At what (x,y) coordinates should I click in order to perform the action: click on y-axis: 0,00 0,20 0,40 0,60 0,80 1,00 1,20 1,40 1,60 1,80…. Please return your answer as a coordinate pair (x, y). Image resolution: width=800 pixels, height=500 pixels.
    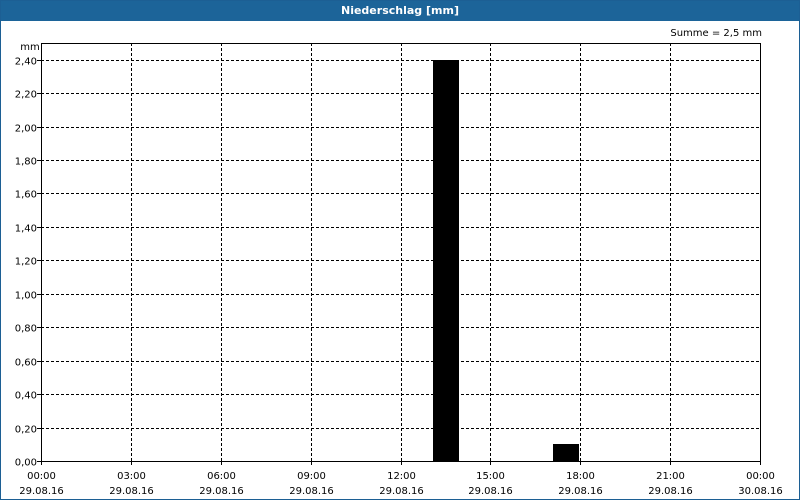
    Looking at the image, I should click on (28, 263).